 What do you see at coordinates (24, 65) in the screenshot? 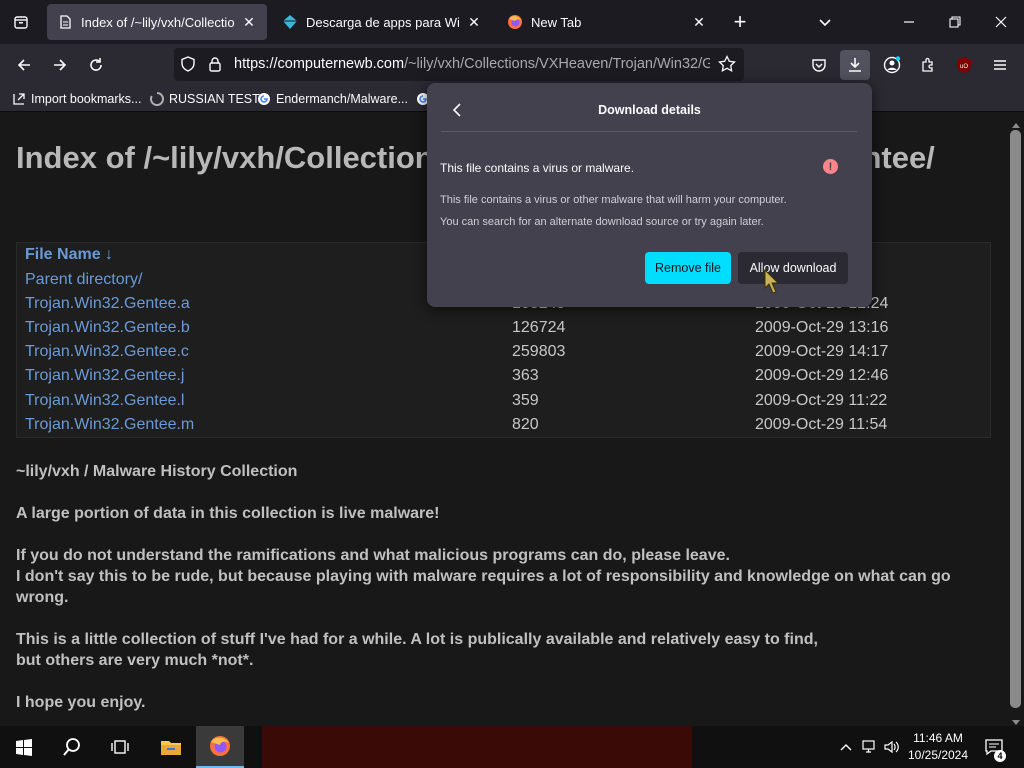
I see `back-icon` at bounding box center [24, 65].